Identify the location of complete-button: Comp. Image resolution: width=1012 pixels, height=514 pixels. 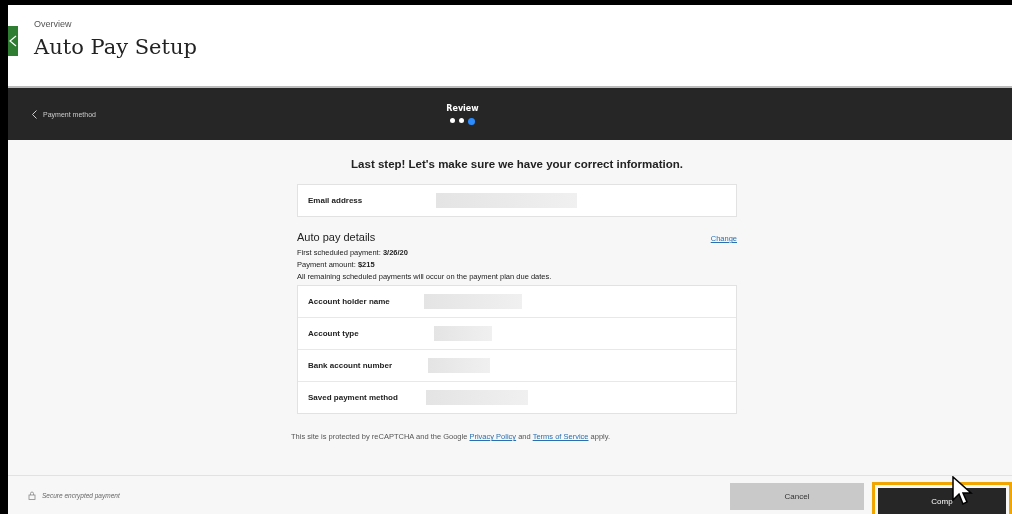
(942, 501).